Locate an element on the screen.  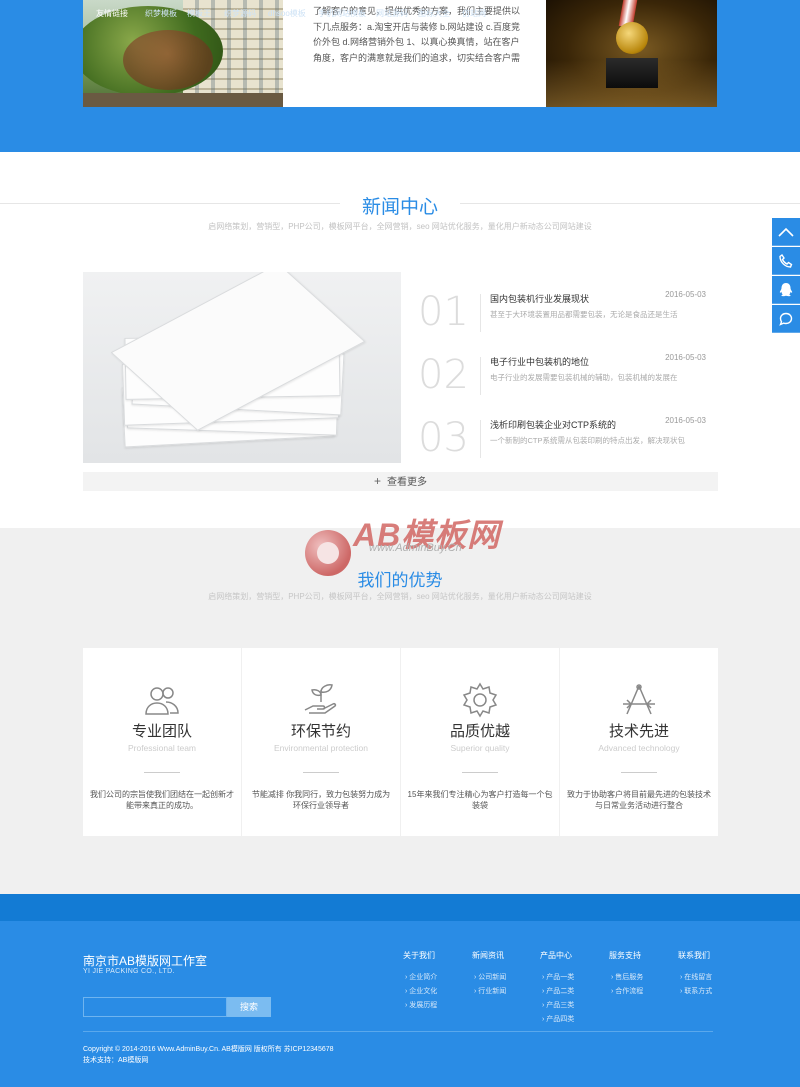
friend-link: 织梦源码 is located at coordinates (240, 13).